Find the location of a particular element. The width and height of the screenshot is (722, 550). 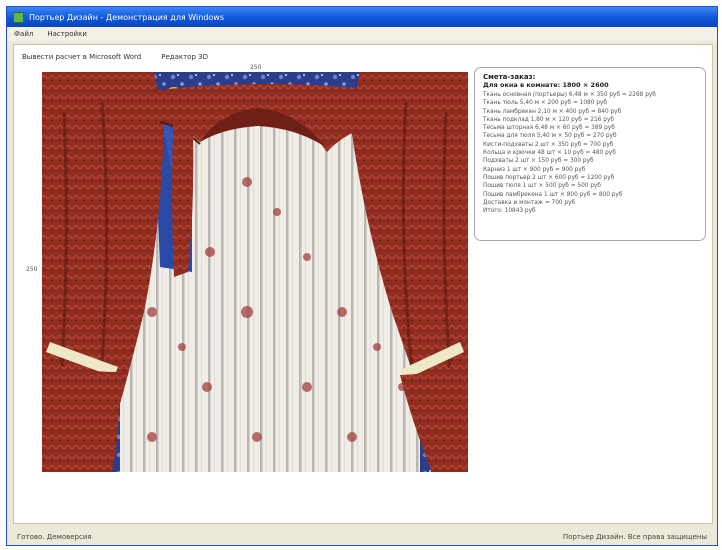

menu-file: Файл is located at coordinates (23, 34).